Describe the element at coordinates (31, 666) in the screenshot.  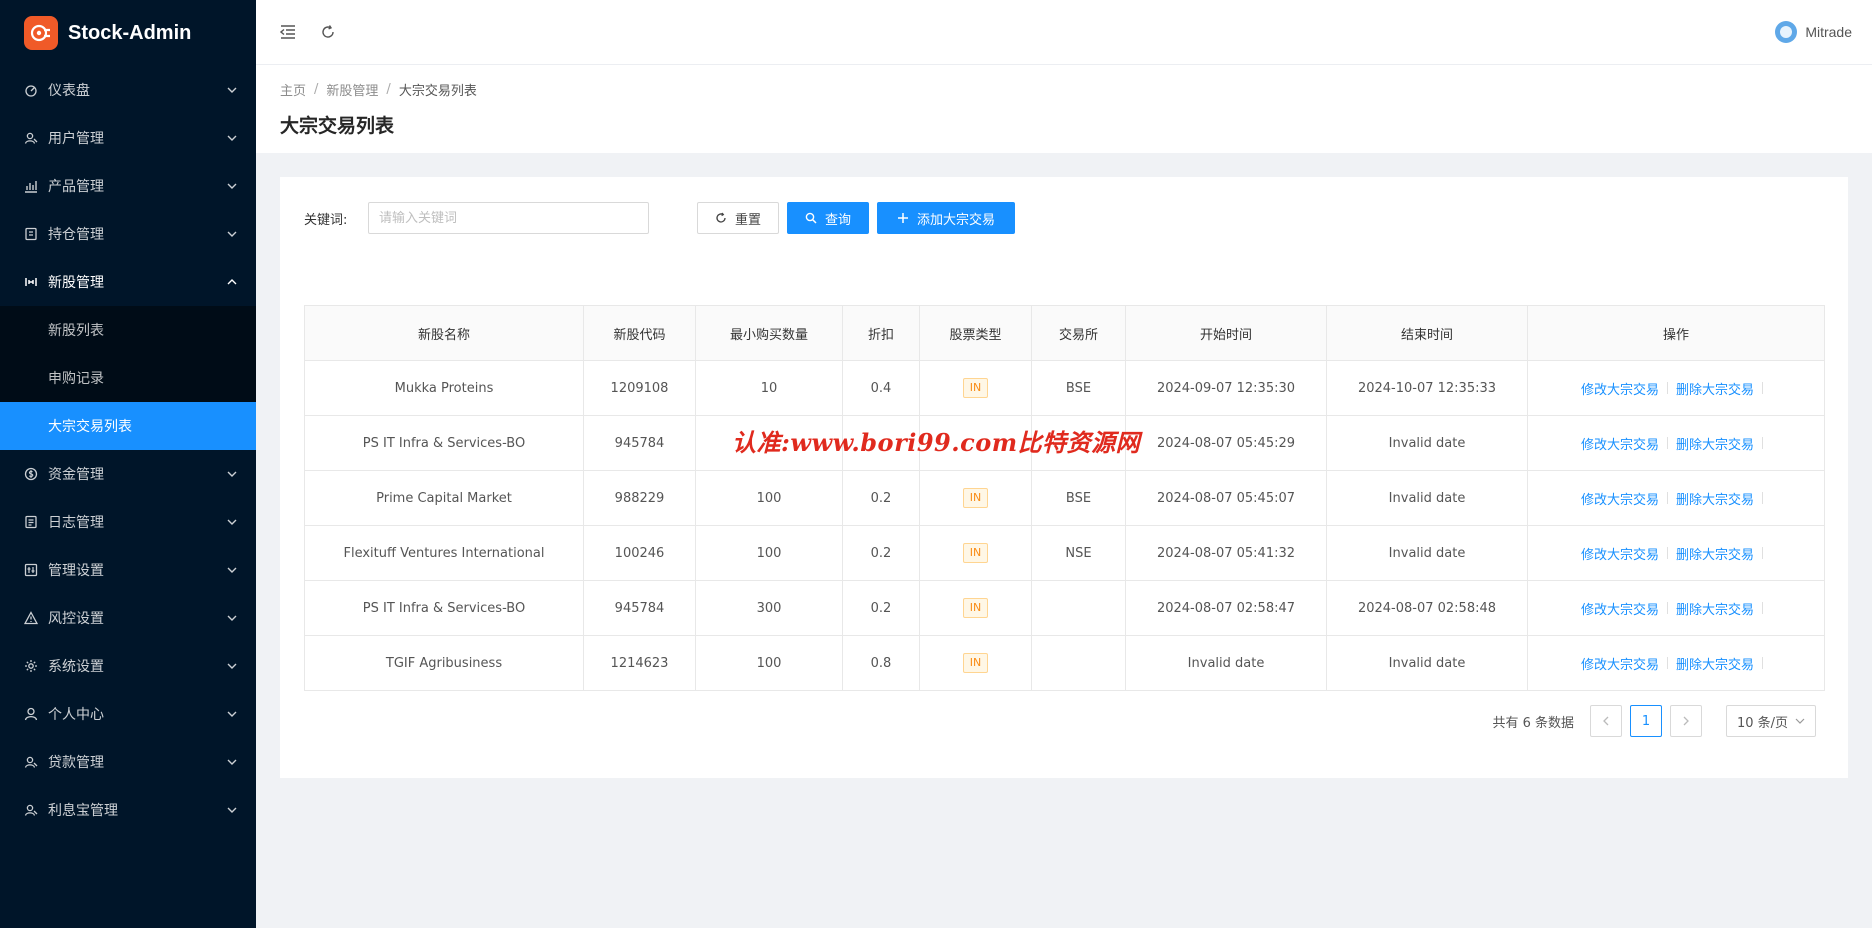
I see `gear-icon` at that location.